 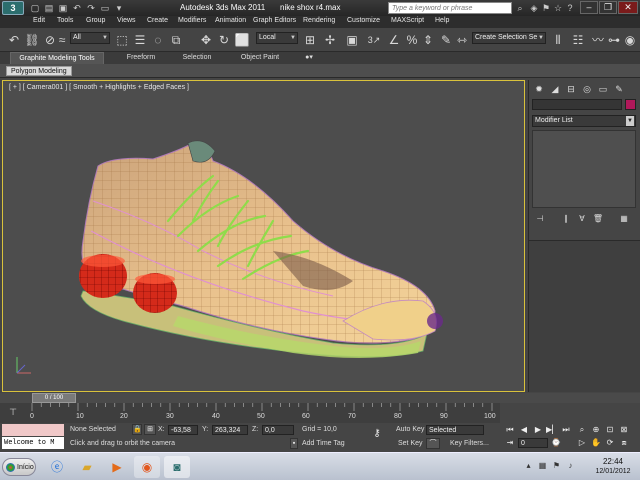 I want to click on edit-named-selection-icon: ✎, so click(x=446, y=40).